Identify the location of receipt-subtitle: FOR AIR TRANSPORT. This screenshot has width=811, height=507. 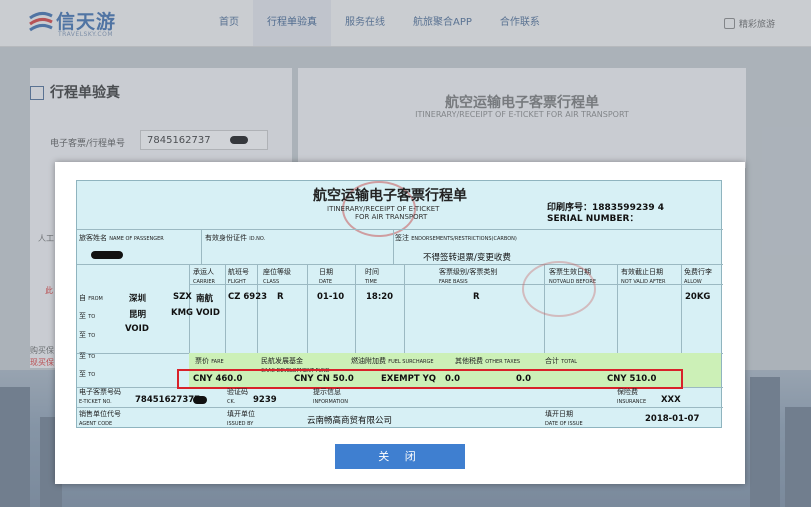
(391, 217).